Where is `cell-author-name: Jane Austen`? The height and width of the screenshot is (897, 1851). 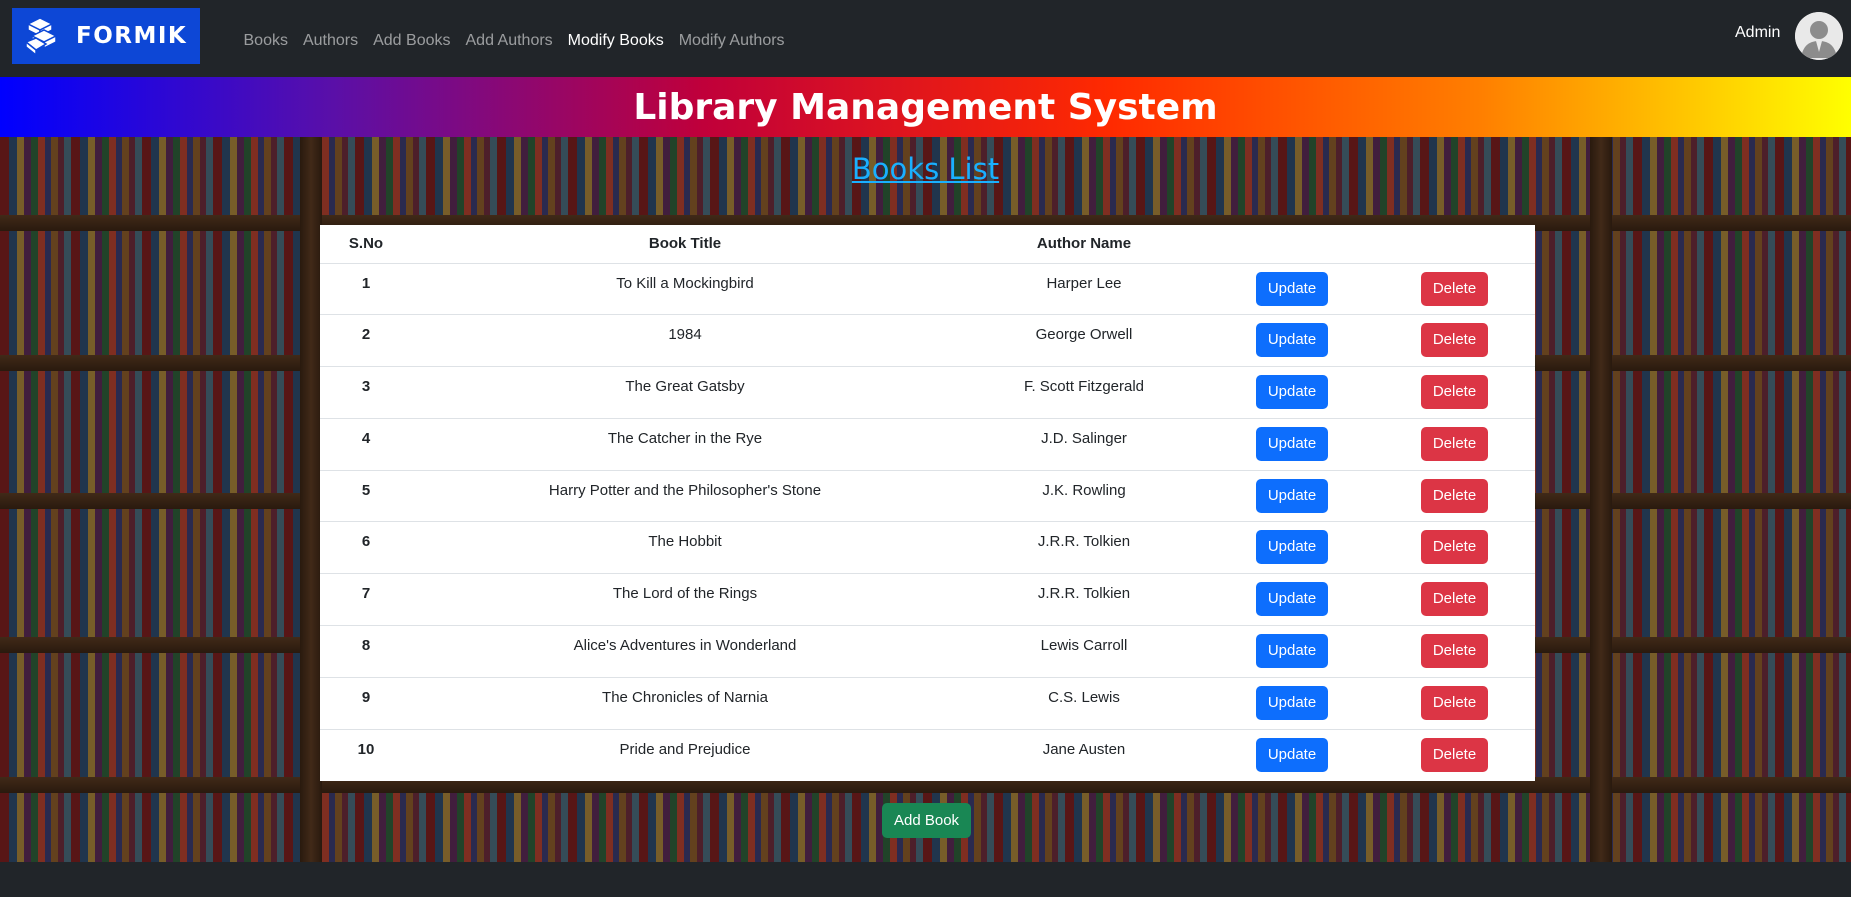 cell-author-name: Jane Austen is located at coordinates (1084, 749).